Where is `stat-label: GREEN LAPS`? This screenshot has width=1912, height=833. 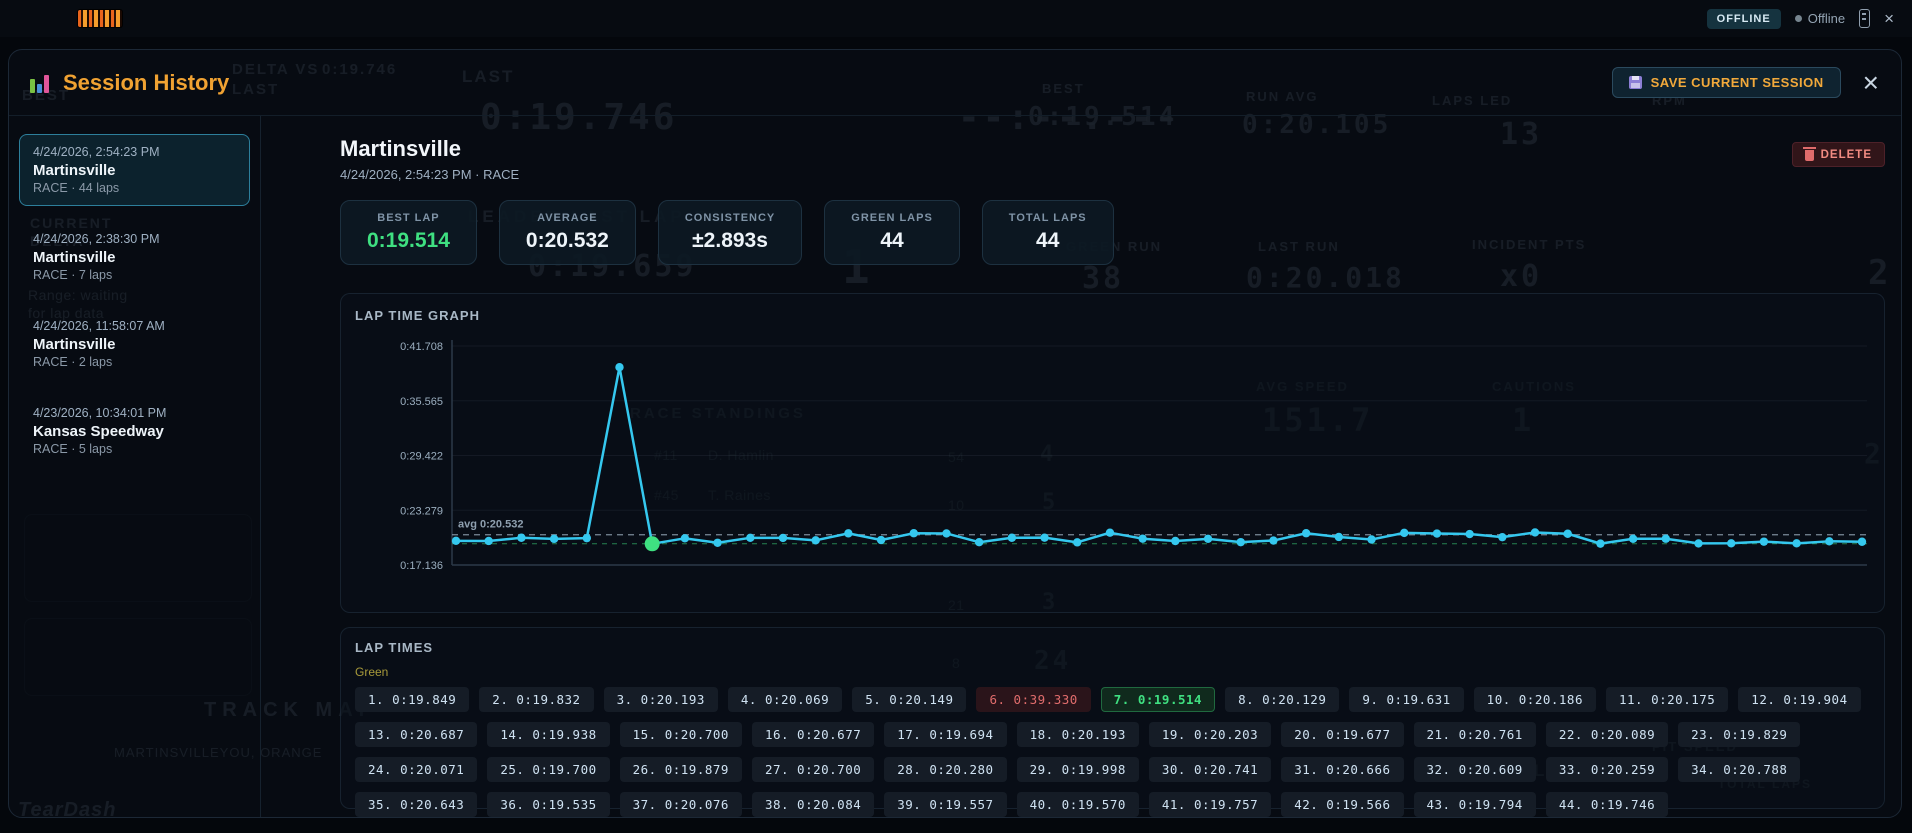
stat-label: GREEN LAPS is located at coordinates (892, 218).